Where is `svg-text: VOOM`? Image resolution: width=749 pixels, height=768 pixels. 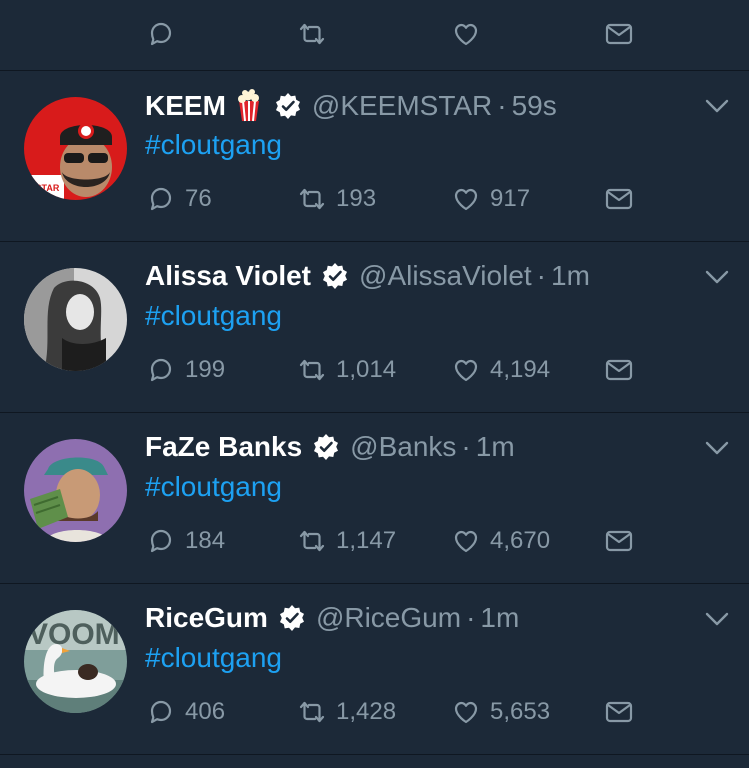 svg-text: VOOM is located at coordinates (74, 634).